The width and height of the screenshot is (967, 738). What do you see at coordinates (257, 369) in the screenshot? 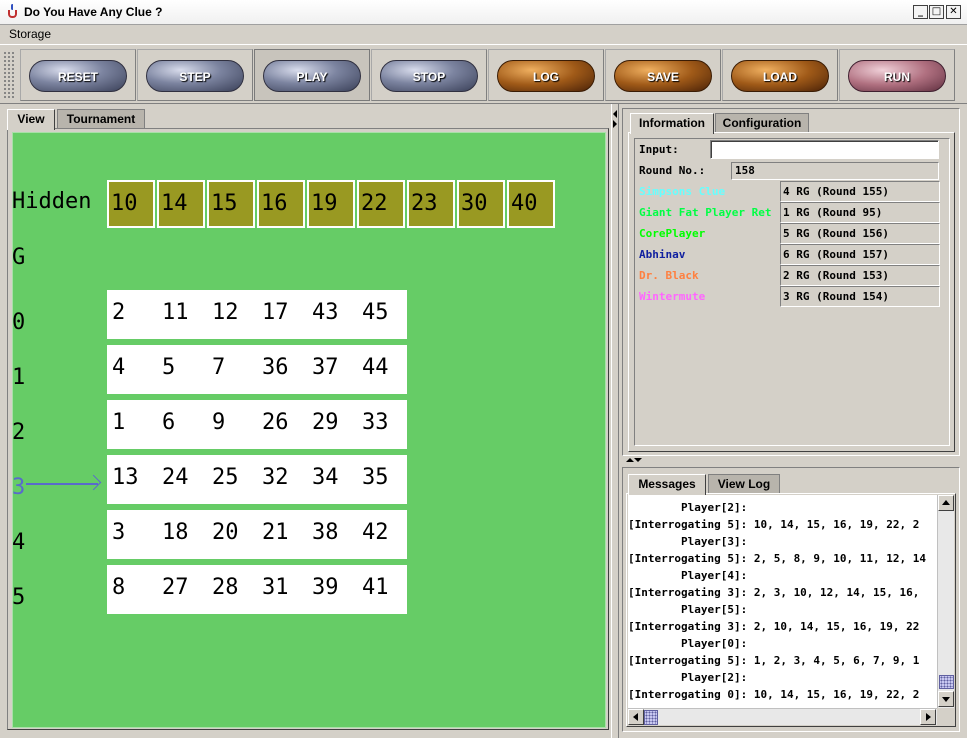
I see `player-row: 4 5 7 36 37 44` at bounding box center [257, 369].